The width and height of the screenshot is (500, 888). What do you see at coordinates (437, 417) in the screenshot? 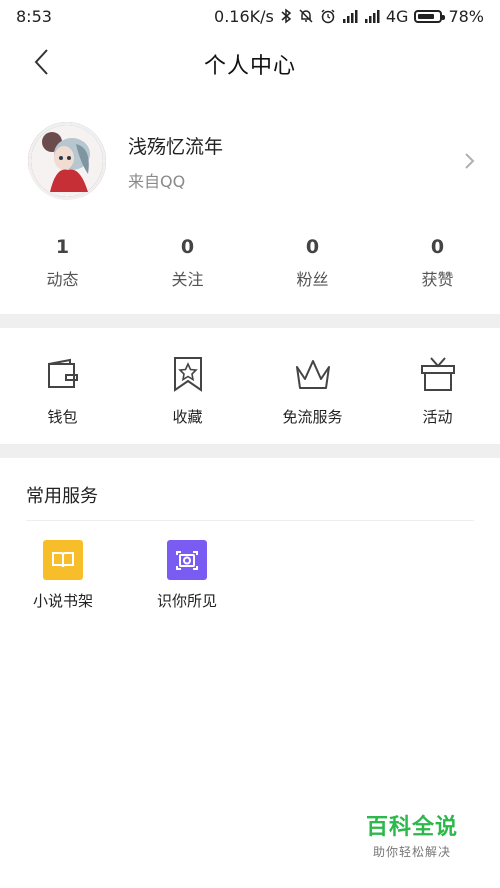
I see `menu-label: 活动` at bounding box center [437, 417].